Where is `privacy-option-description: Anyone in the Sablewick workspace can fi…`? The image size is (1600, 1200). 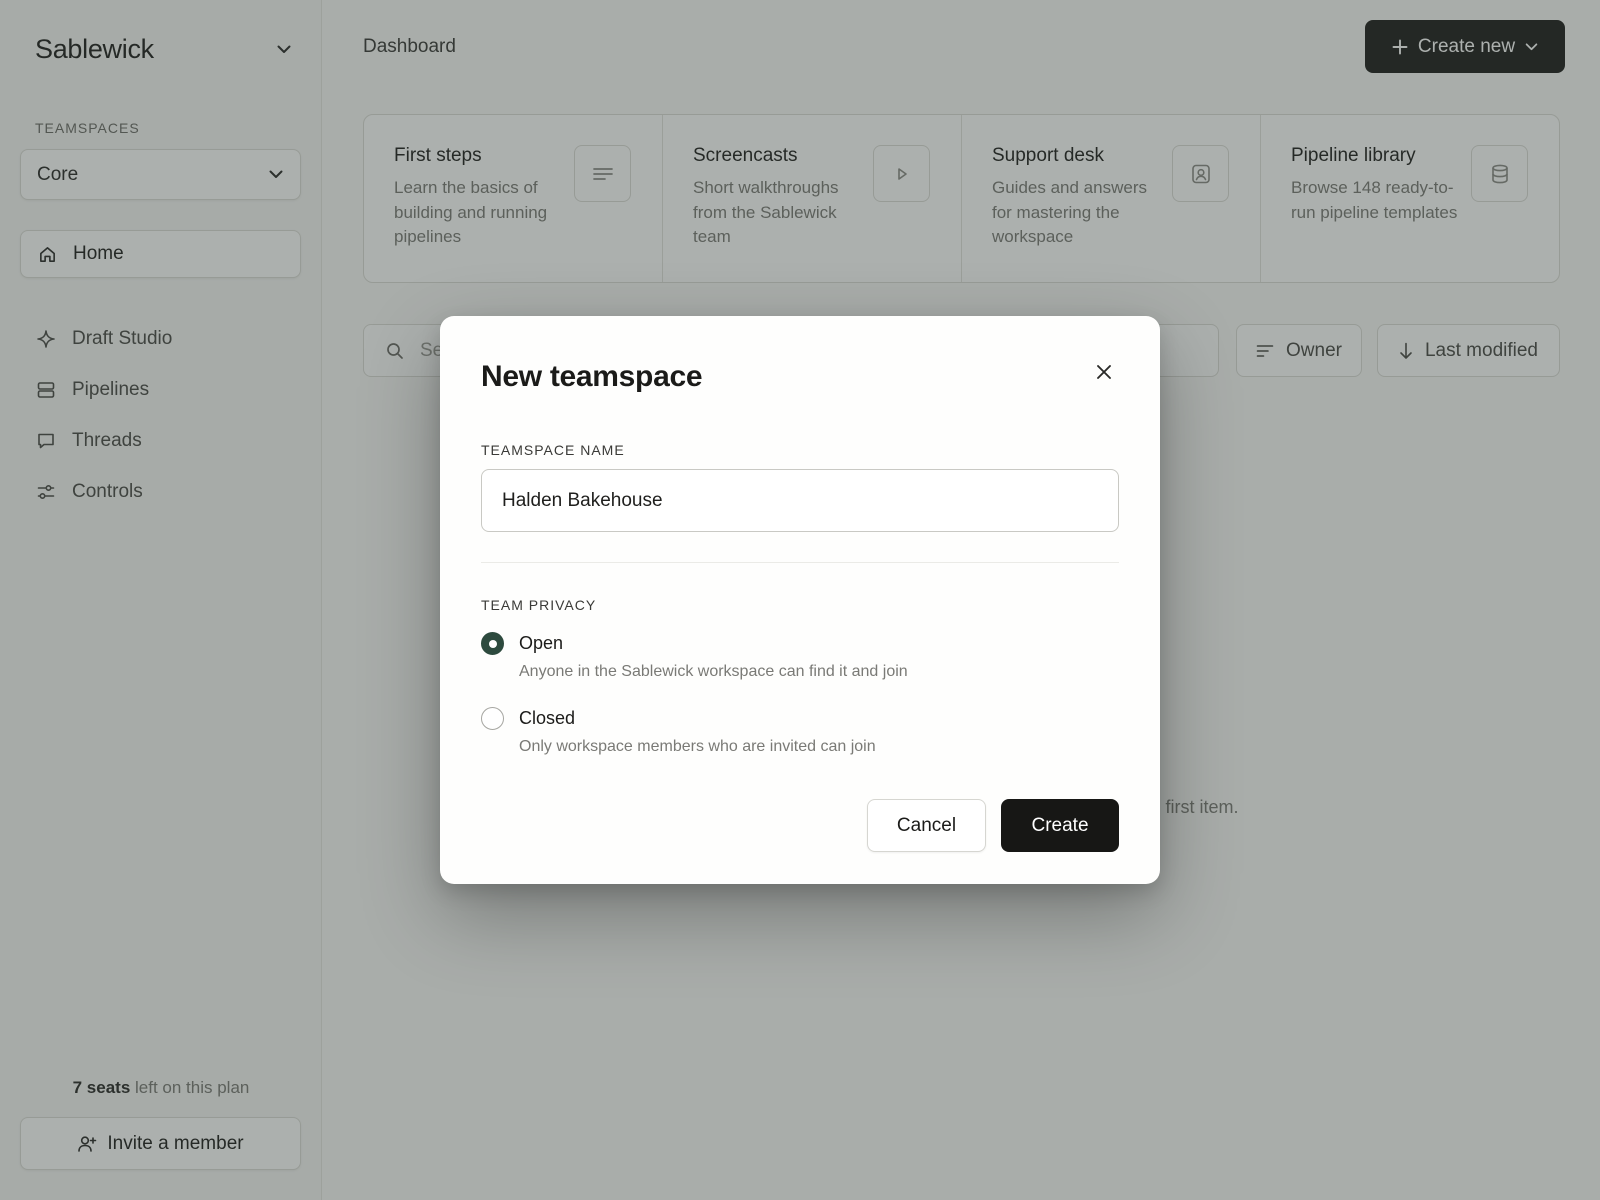 privacy-option-description: Anyone in the Sablewick workspace can fi… is located at coordinates (713, 671).